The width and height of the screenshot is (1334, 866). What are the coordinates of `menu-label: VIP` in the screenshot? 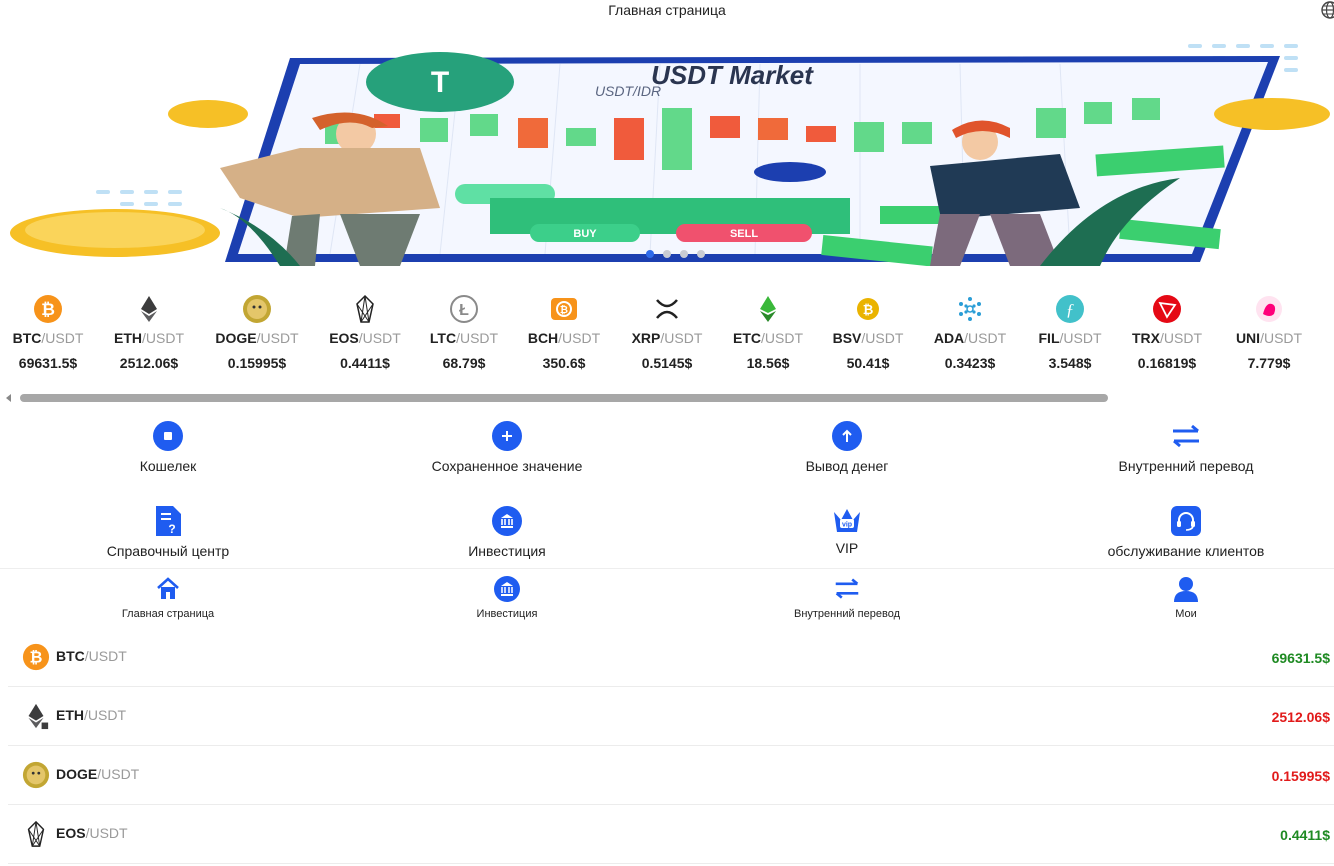 It's located at (847, 548).